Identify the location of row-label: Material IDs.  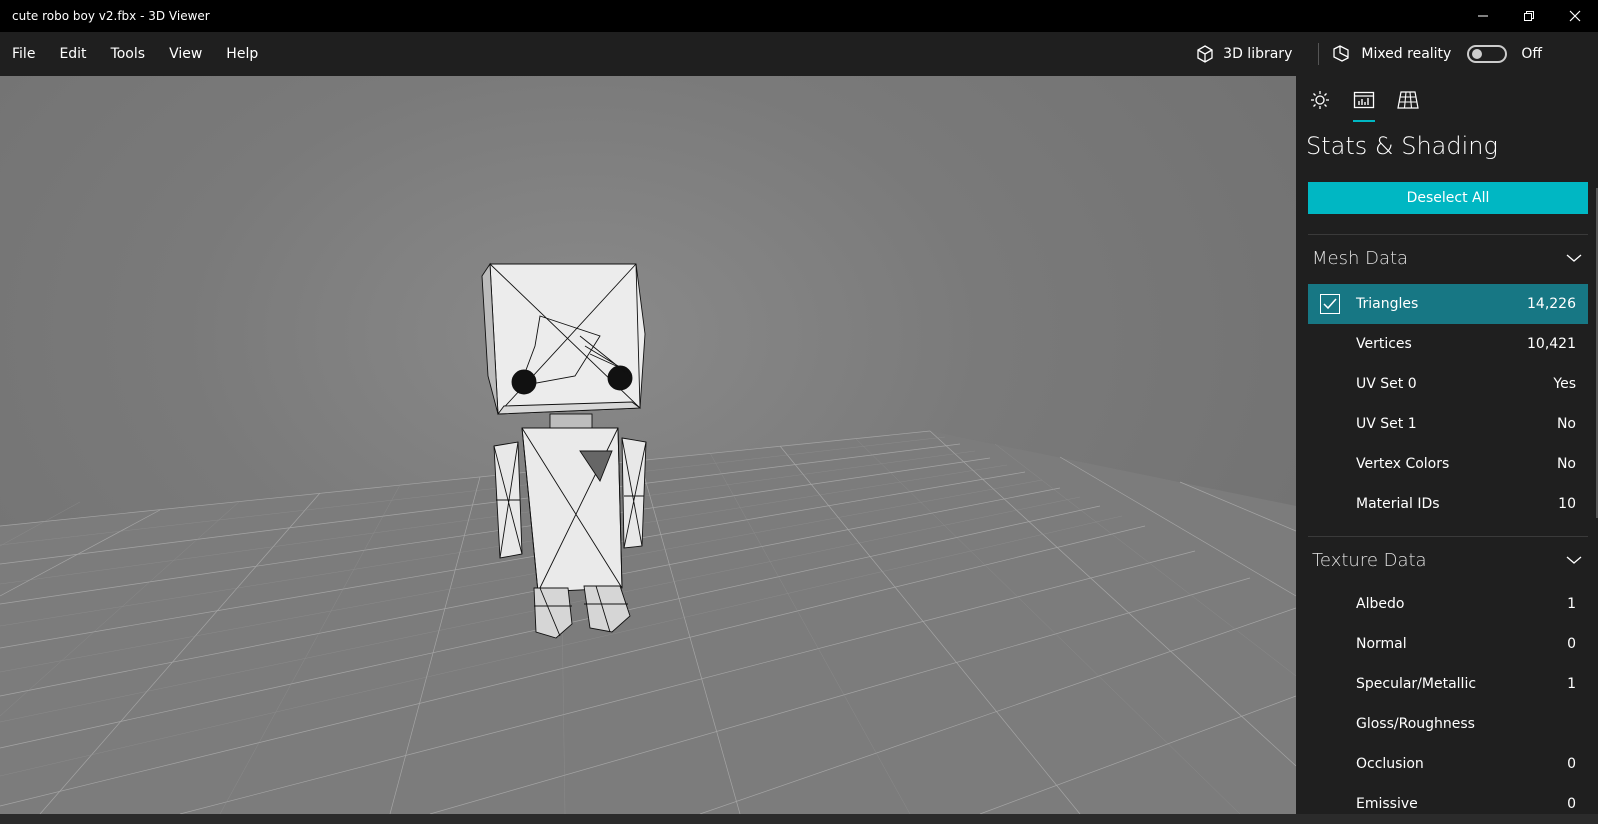
(1398, 504).